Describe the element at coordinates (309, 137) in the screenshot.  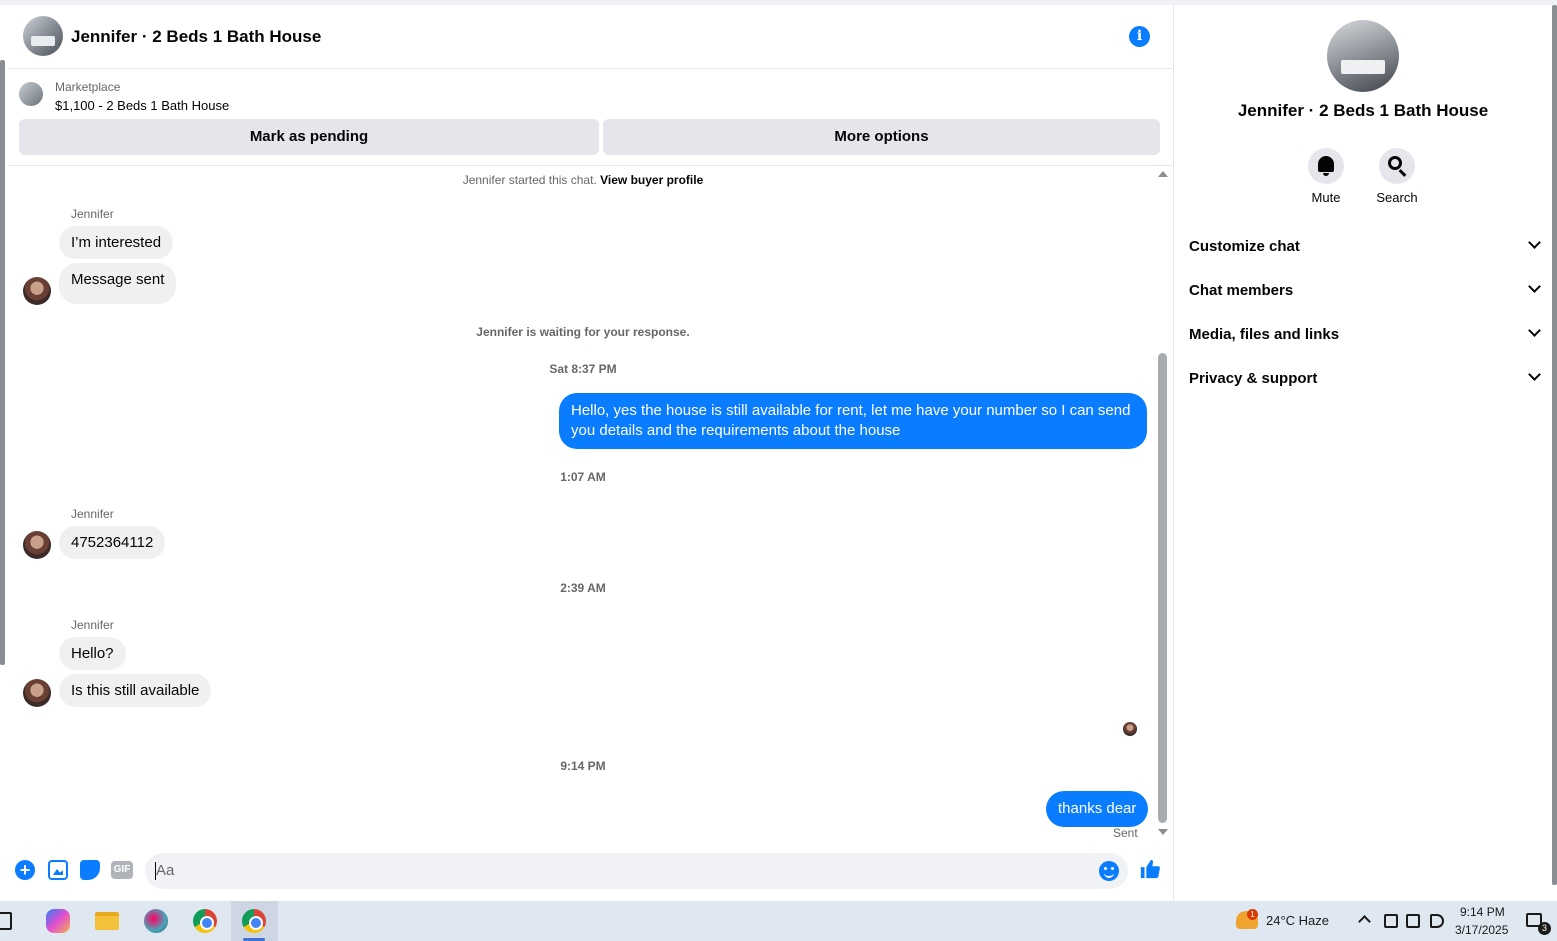
I see `mark-as-pending-button: Mark as pending` at that location.